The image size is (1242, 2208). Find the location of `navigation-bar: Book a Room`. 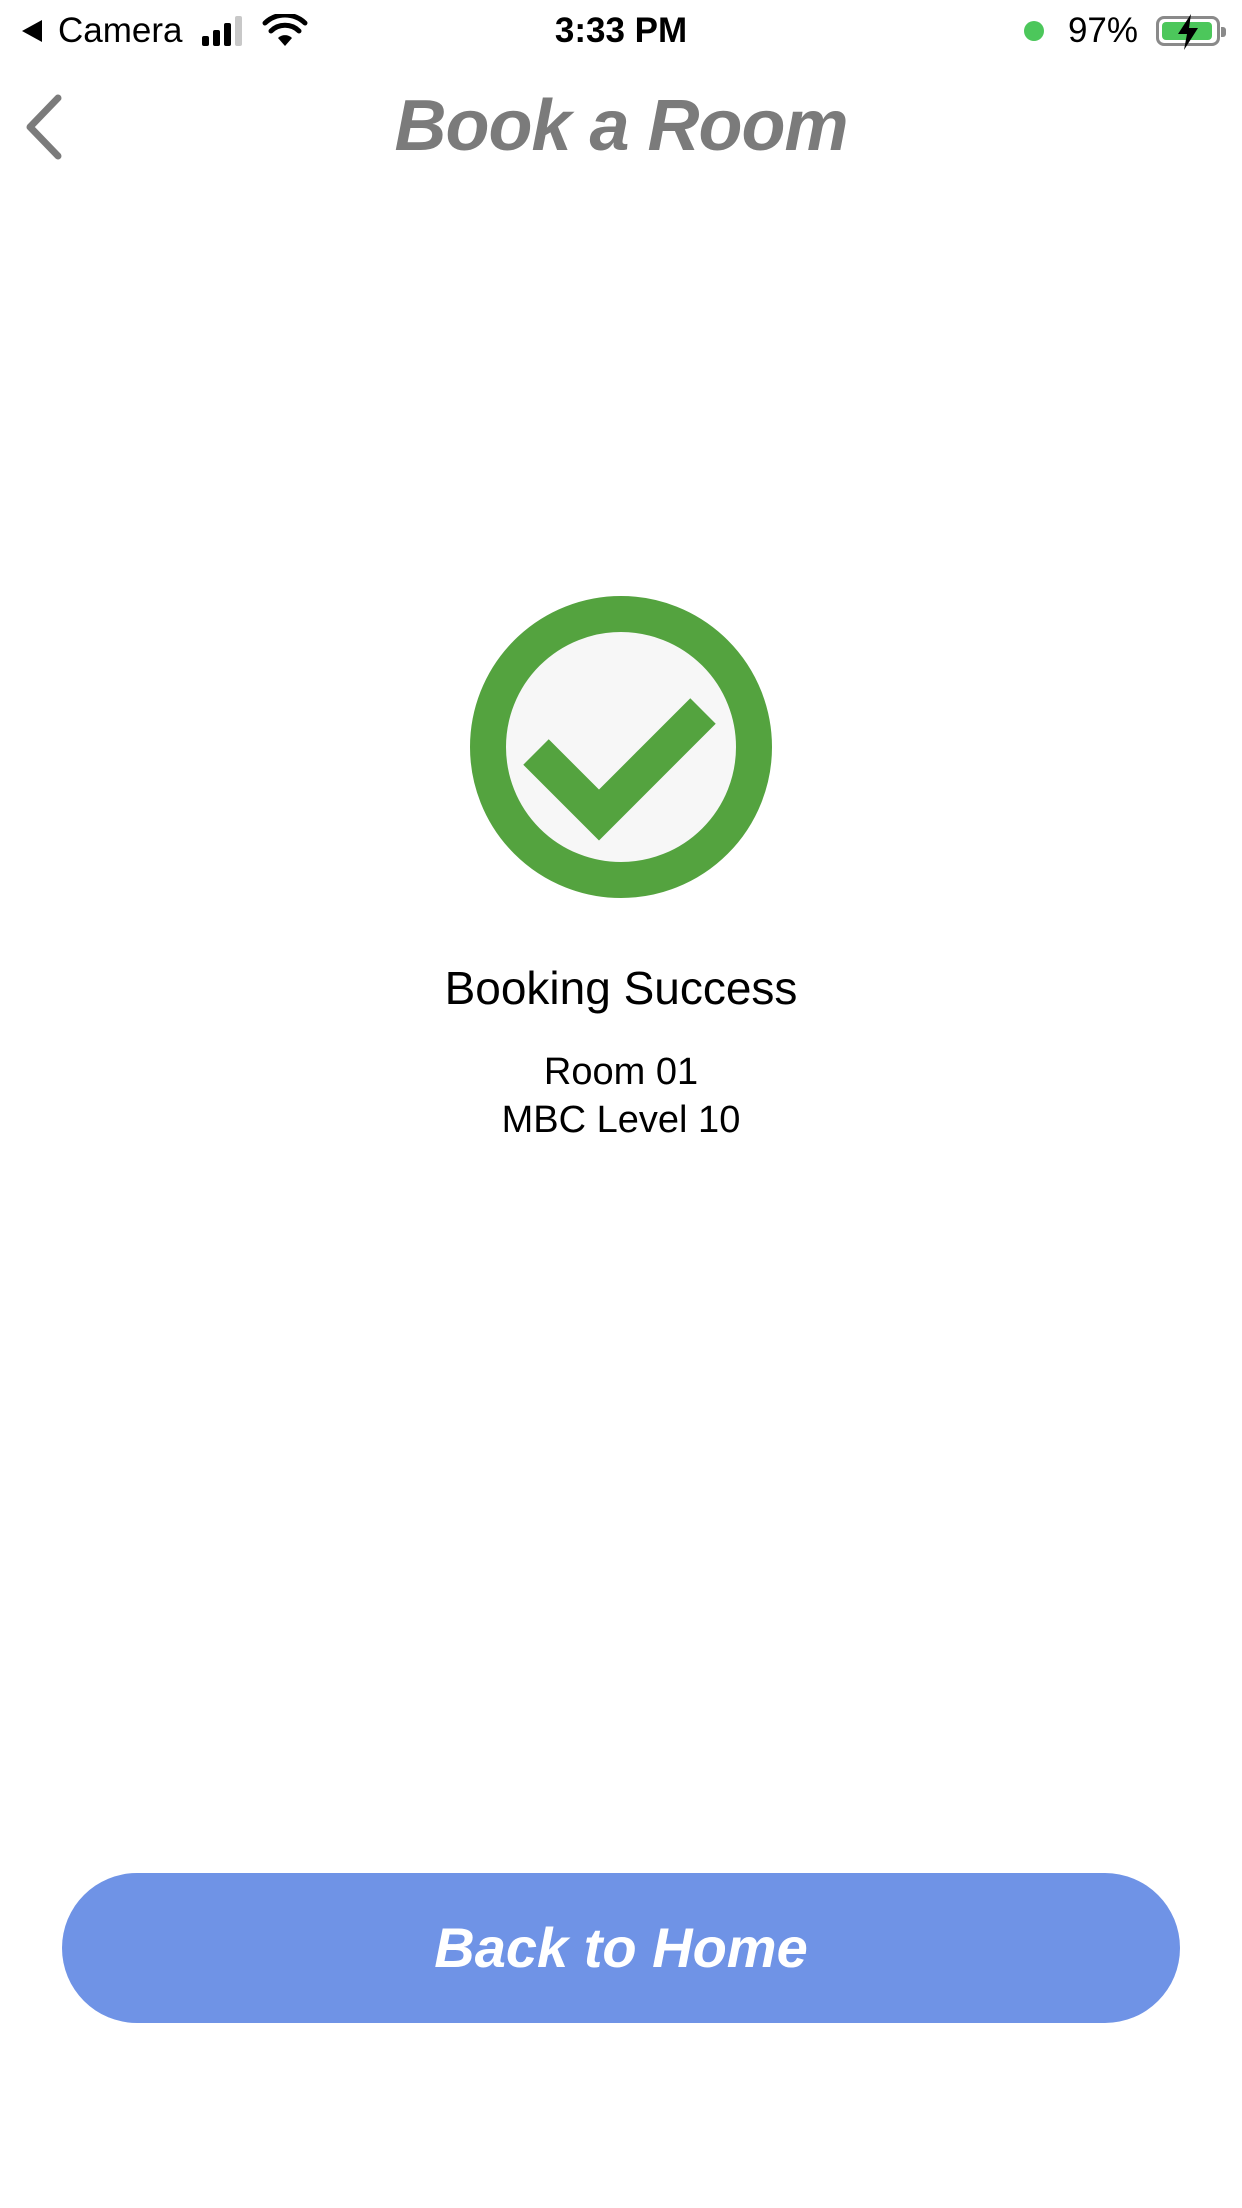

navigation-bar: Book a Room is located at coordinates (621, 127).